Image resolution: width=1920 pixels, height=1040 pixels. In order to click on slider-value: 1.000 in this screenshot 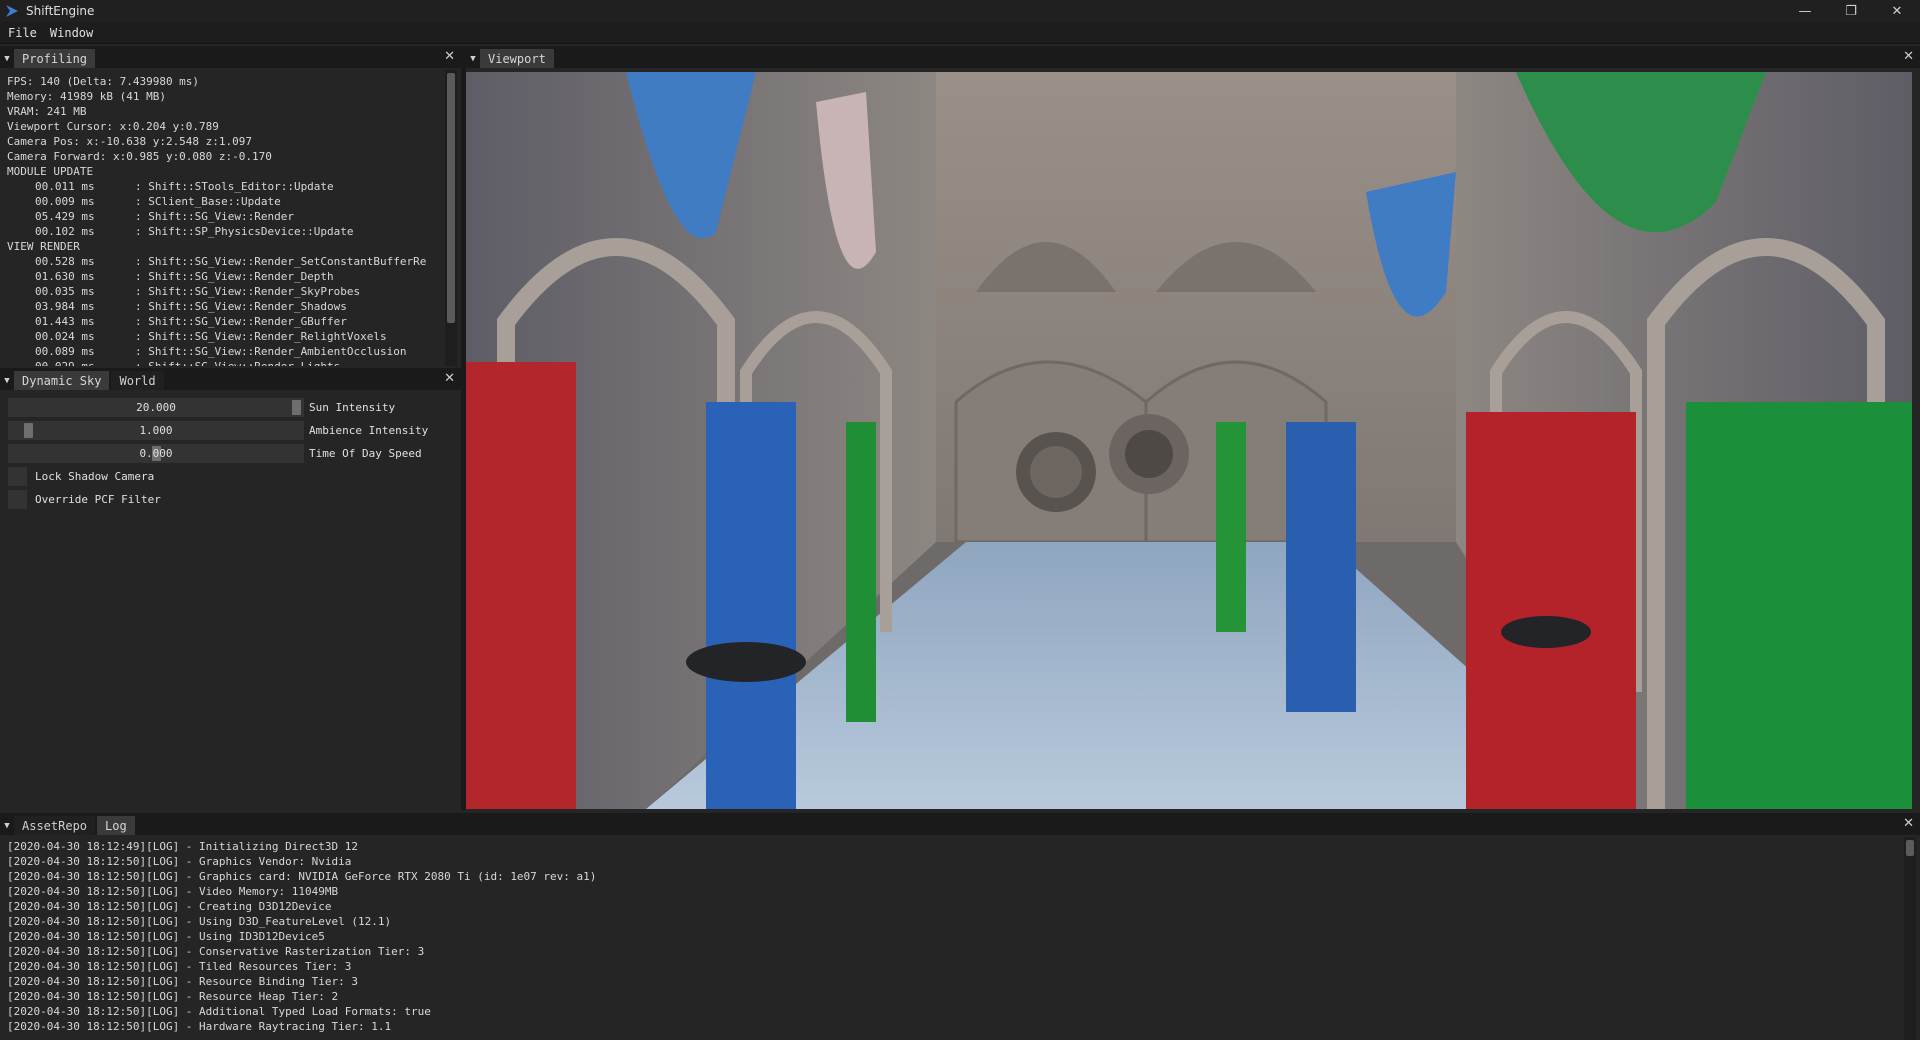, I will do `click(156, 430)`.